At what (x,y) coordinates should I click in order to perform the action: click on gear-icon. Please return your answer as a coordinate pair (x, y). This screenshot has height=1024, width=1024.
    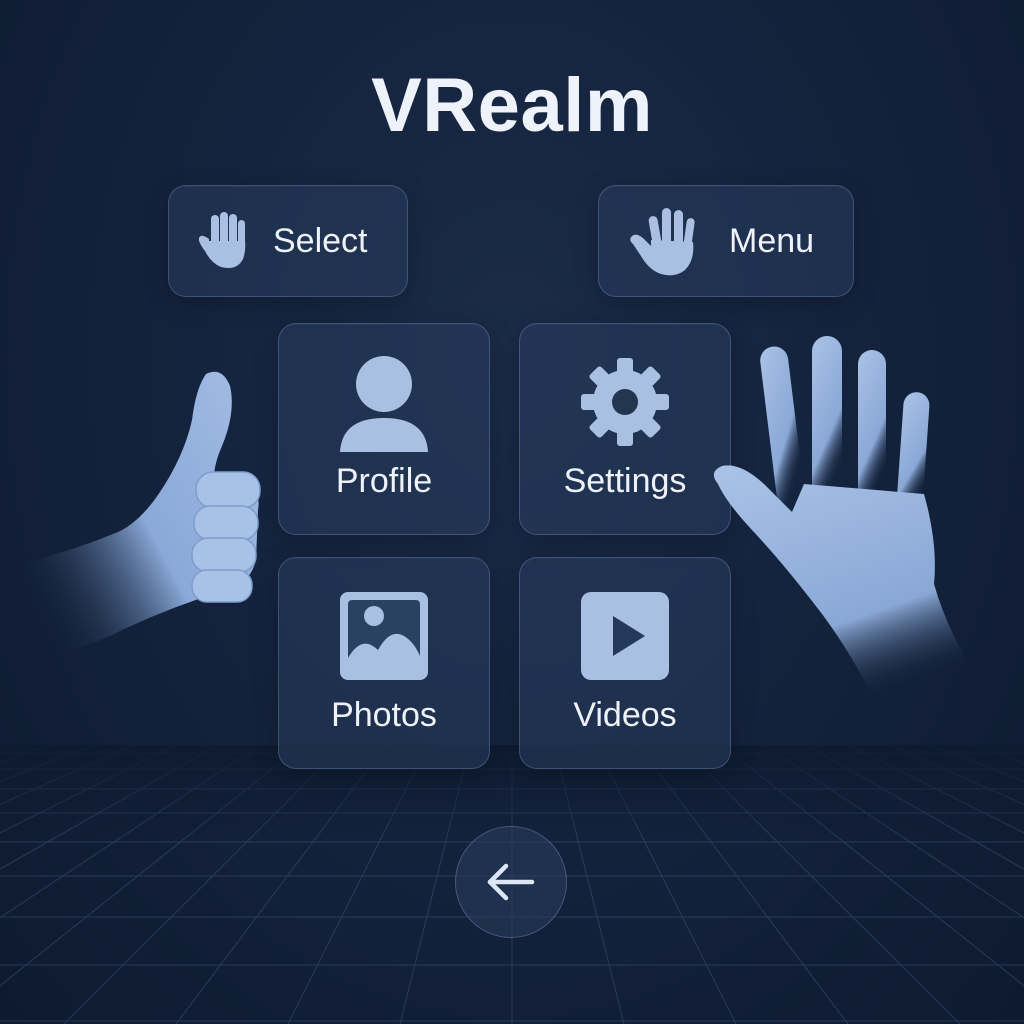
    Looking at the image, I should click on (625, 402).